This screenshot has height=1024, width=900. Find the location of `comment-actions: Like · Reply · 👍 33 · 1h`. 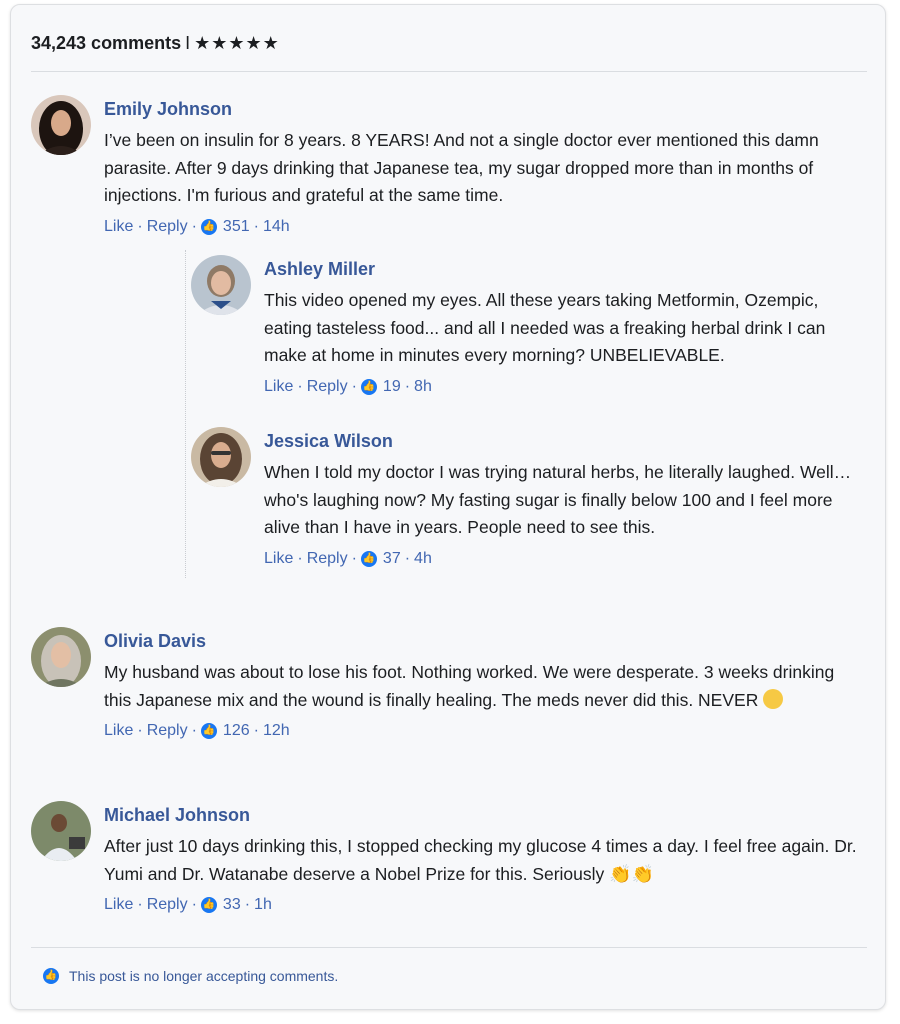

comment-actions: Like · Reply · 👍 33 · 1h is located at coordinates (188, 905).